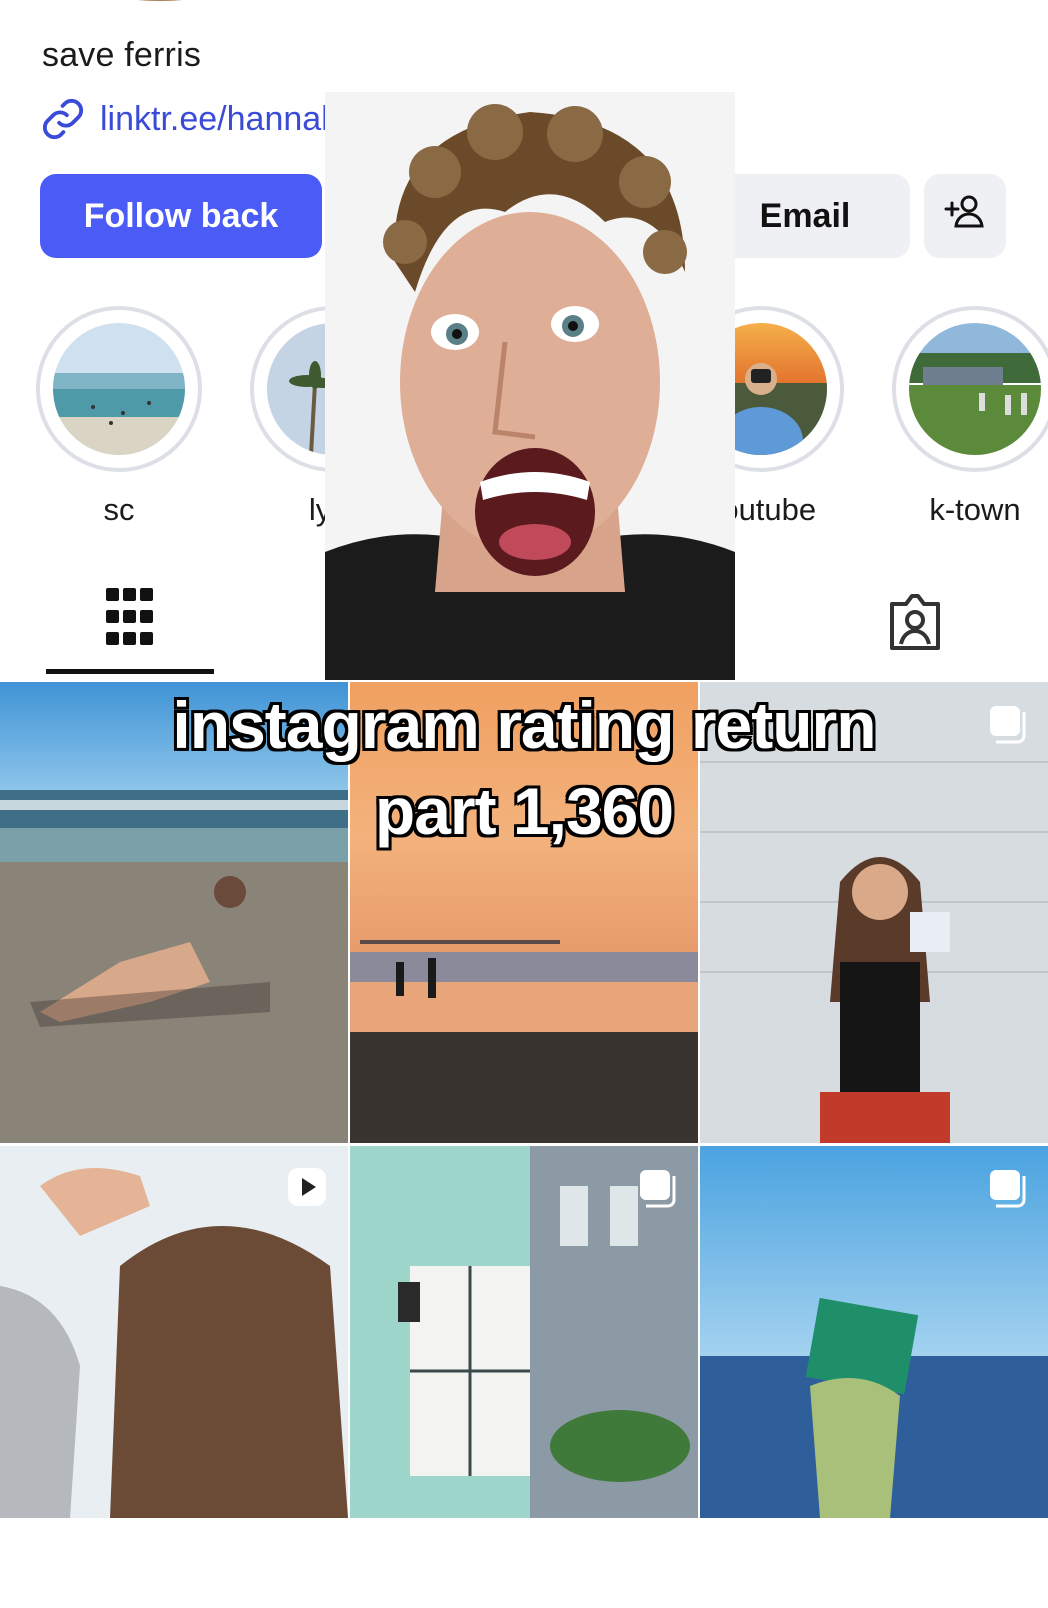 The height and width of the screenshot is (1608, 1048). What do you see at coordinates (524, 1144) in the screenshot?
I see `grid-divider` at bounding box center [524, 1144].